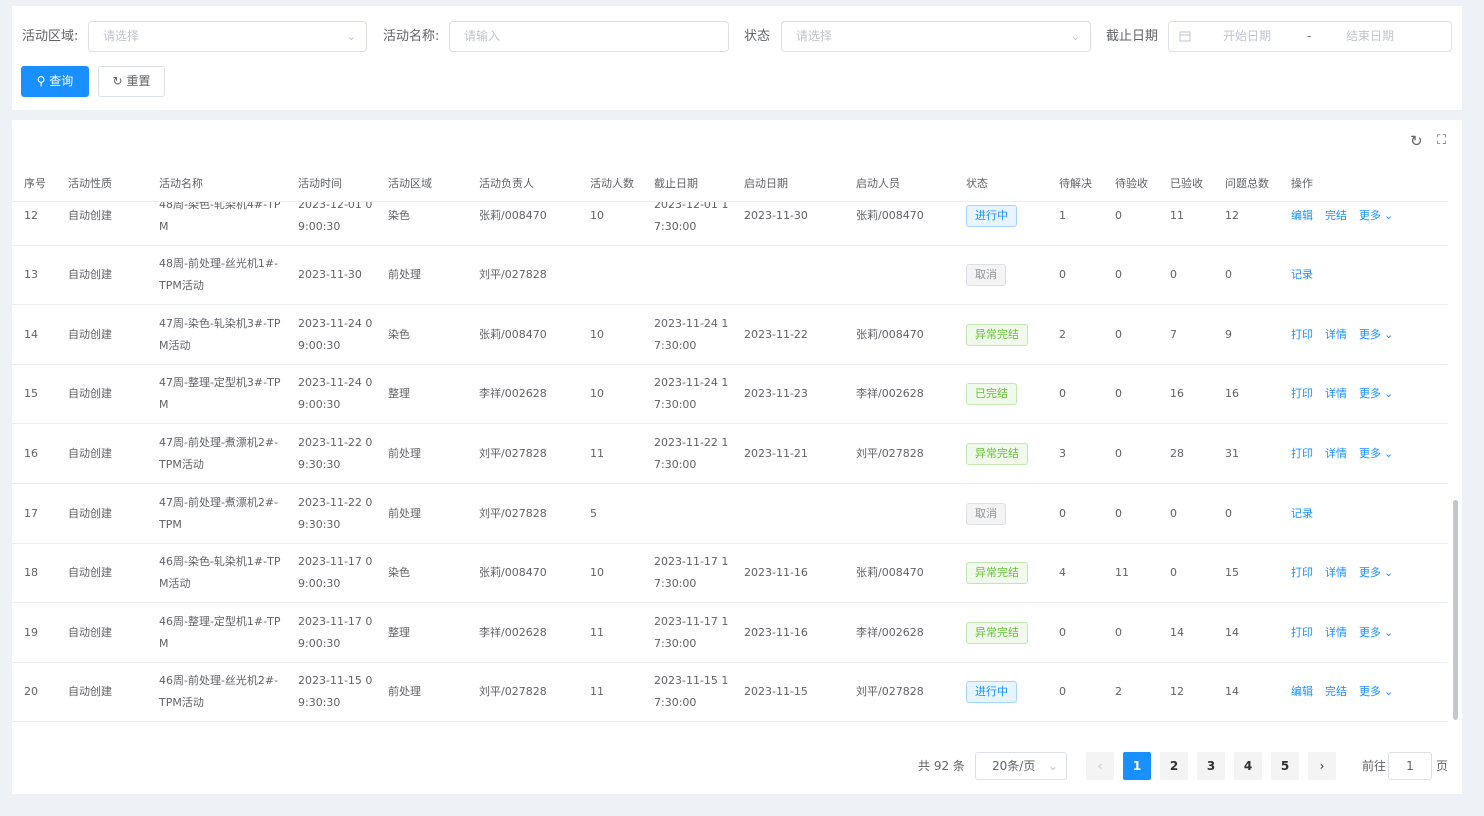 This screenshot has height=816, width=1484. What do you see at coordinates (1137, 766) in the screenshot?
I see `page-1-button: 1` at bounding box center [1137, 766].